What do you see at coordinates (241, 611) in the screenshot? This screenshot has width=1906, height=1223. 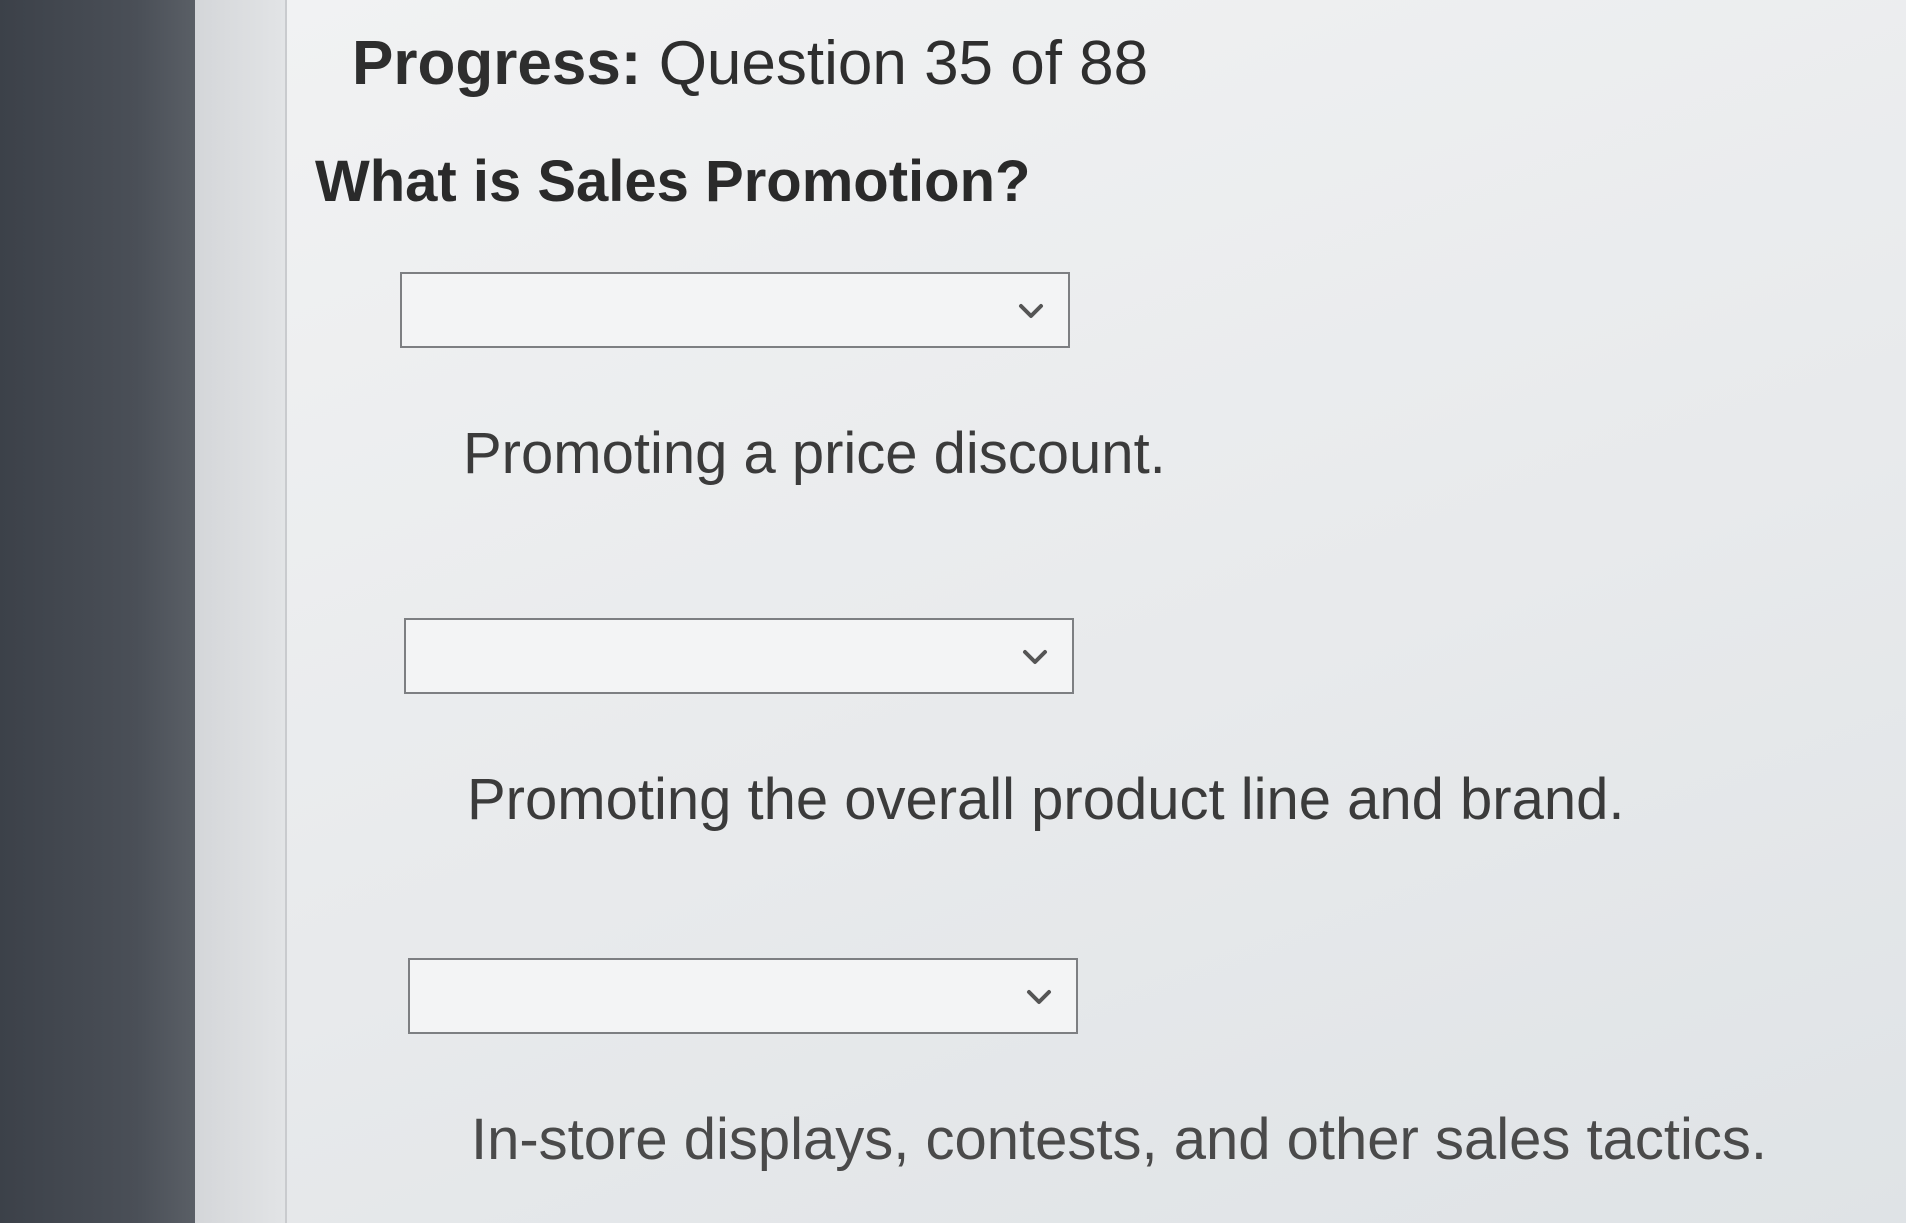 I see `left-gutter` at bounding box center [241, 611].